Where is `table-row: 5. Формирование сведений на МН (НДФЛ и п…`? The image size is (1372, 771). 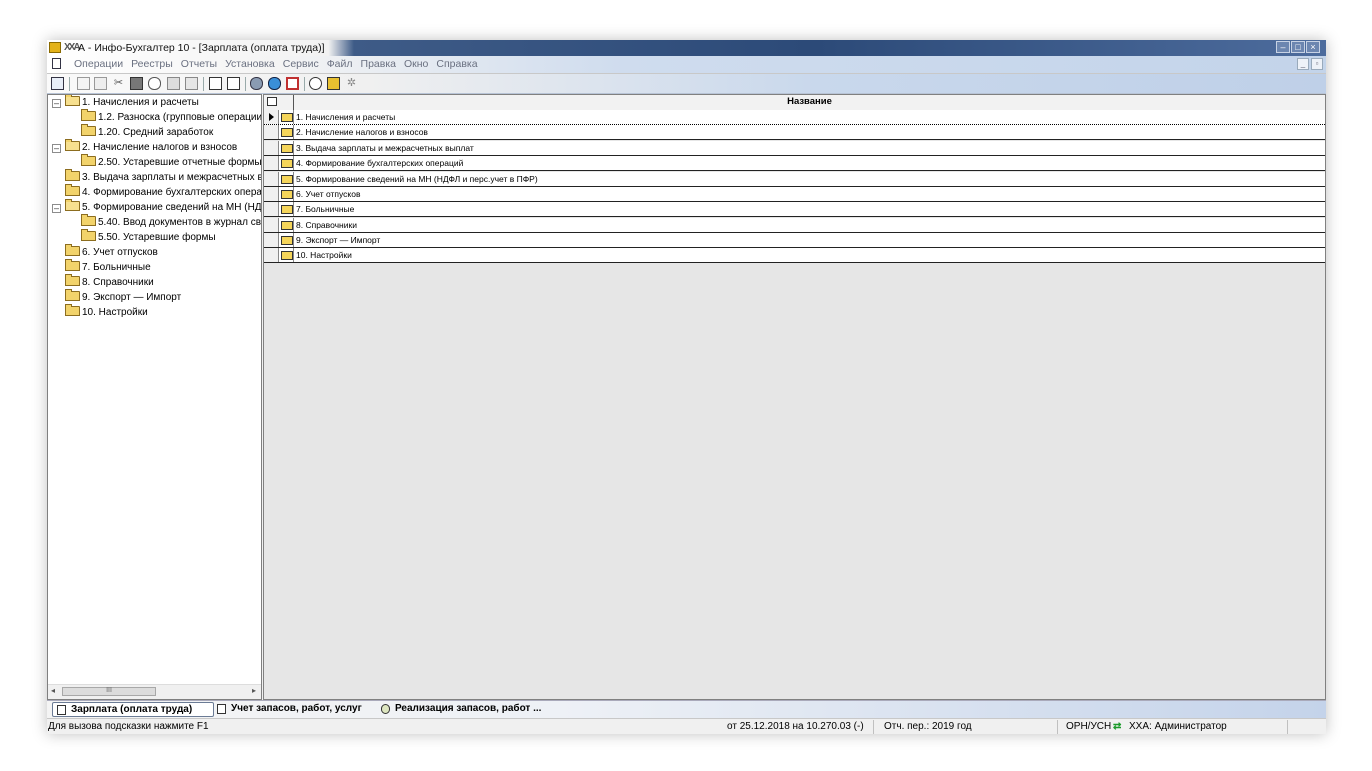
table-row: 5. Формирование сведений на МН (НДФЛ и п… is located at coordinates (794, 179).